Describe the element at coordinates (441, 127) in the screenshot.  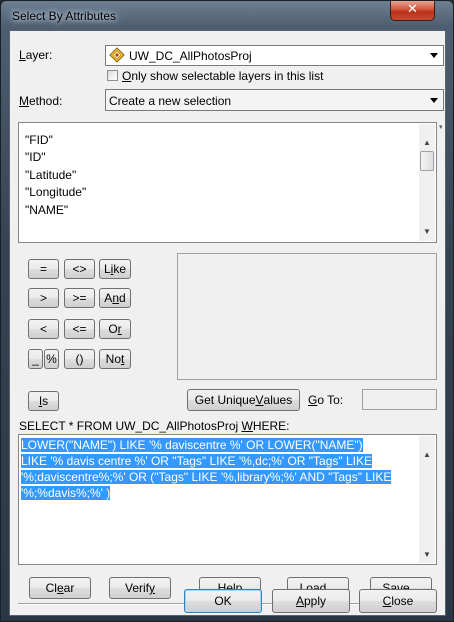
I see `resize-grip-icon: ▾` at that location.